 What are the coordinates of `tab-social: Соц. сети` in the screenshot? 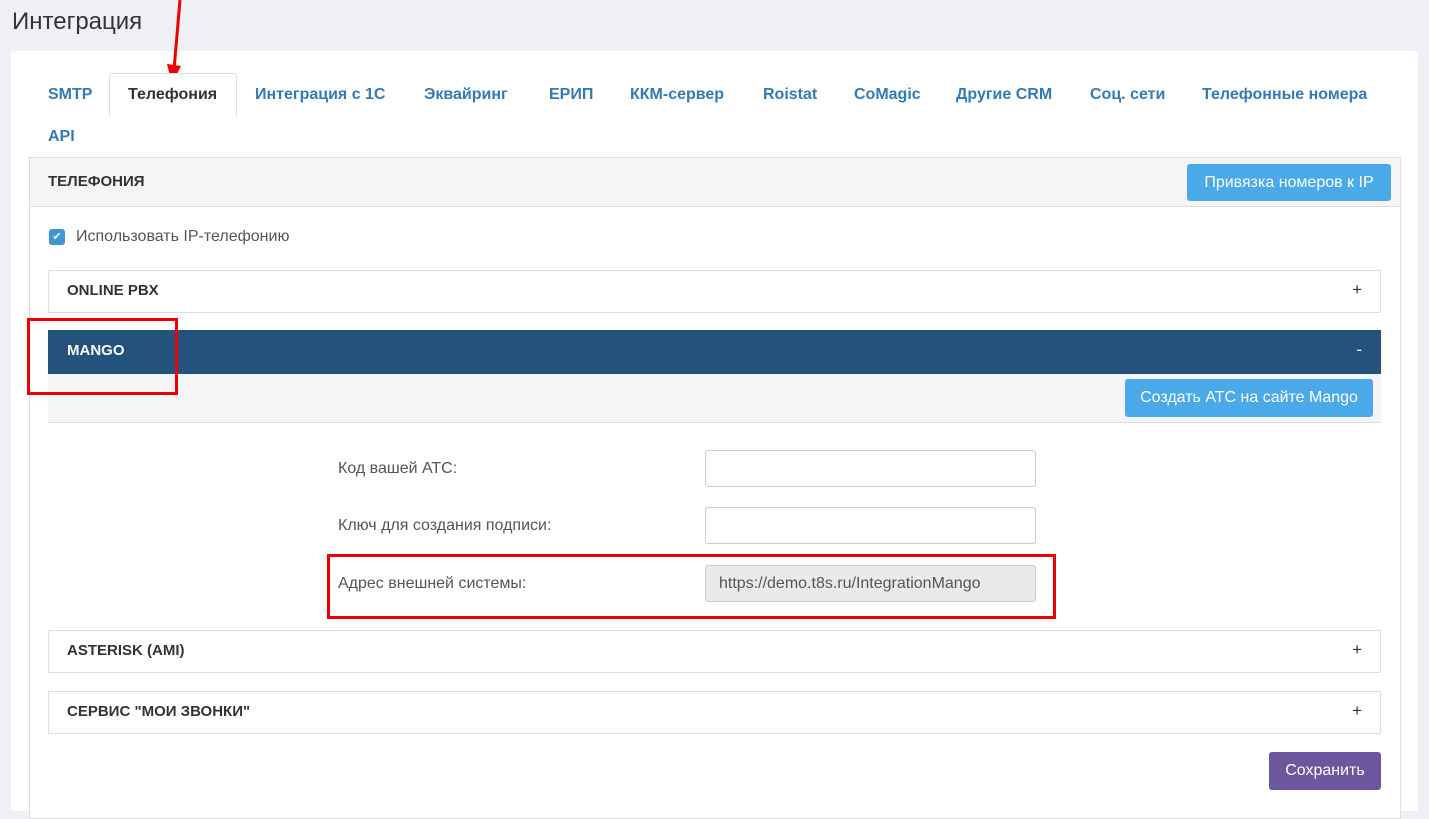 It's located at (1127, 95).